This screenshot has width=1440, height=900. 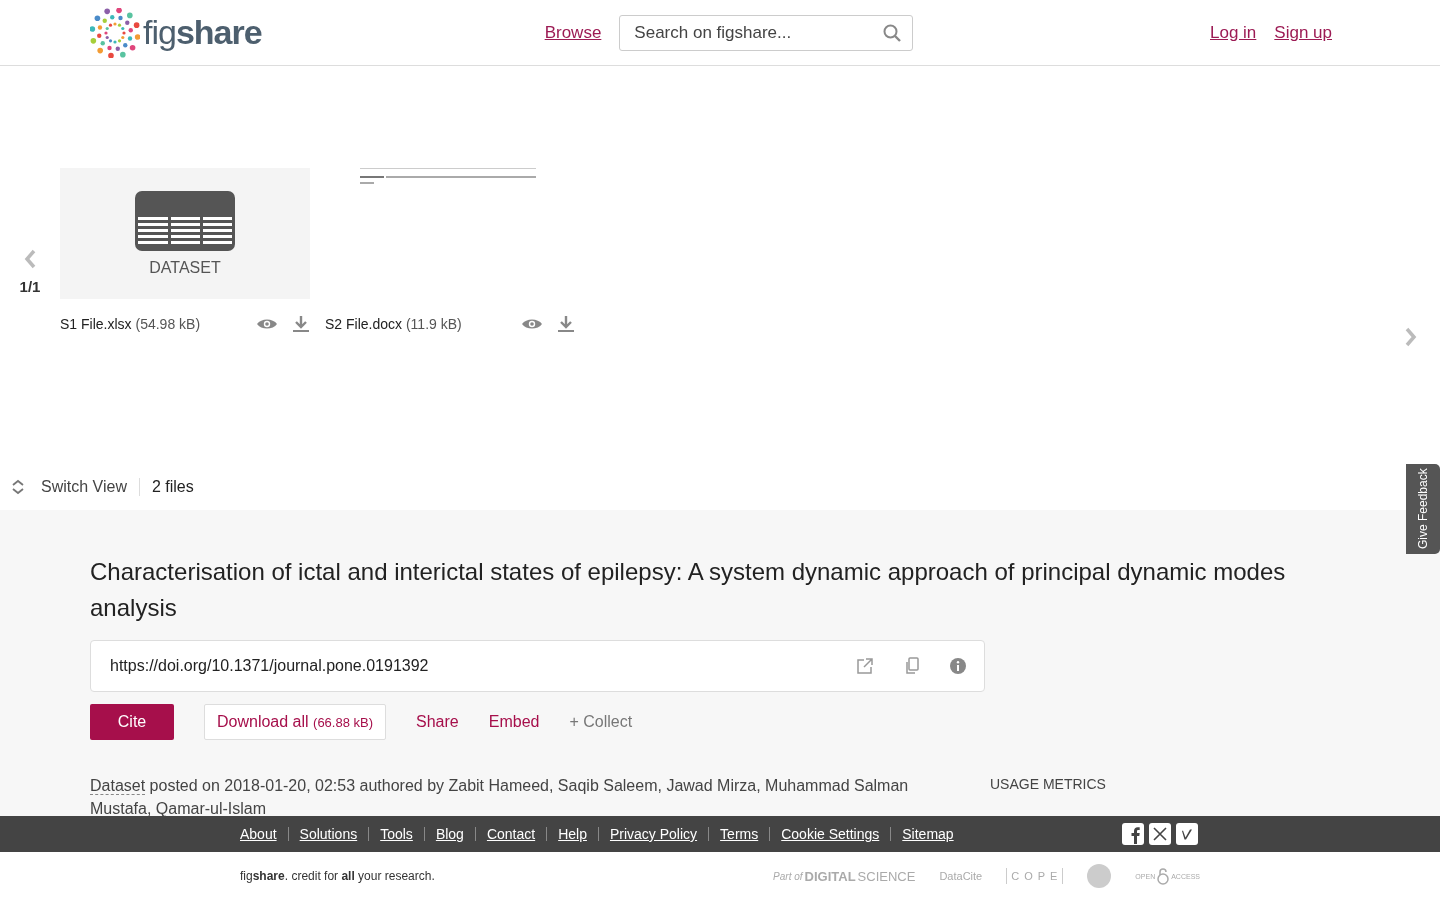 What do you see at coordinates (131, 324) in the screenshot?
I see `file-name: S1 File.xlsx (54.98 kB)` at bounding box center [131, 324].